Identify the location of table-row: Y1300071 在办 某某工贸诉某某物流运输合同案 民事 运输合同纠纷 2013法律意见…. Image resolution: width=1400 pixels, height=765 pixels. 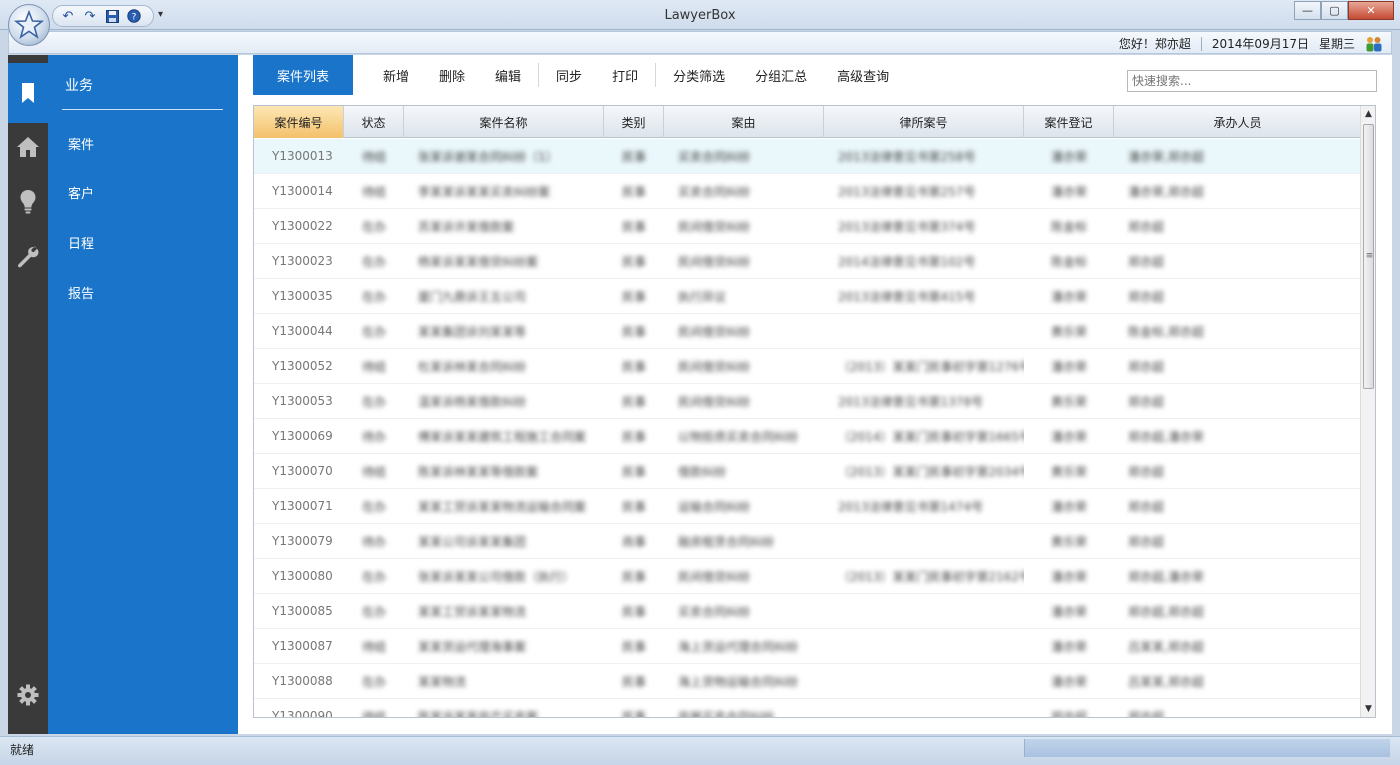
(807, 506).